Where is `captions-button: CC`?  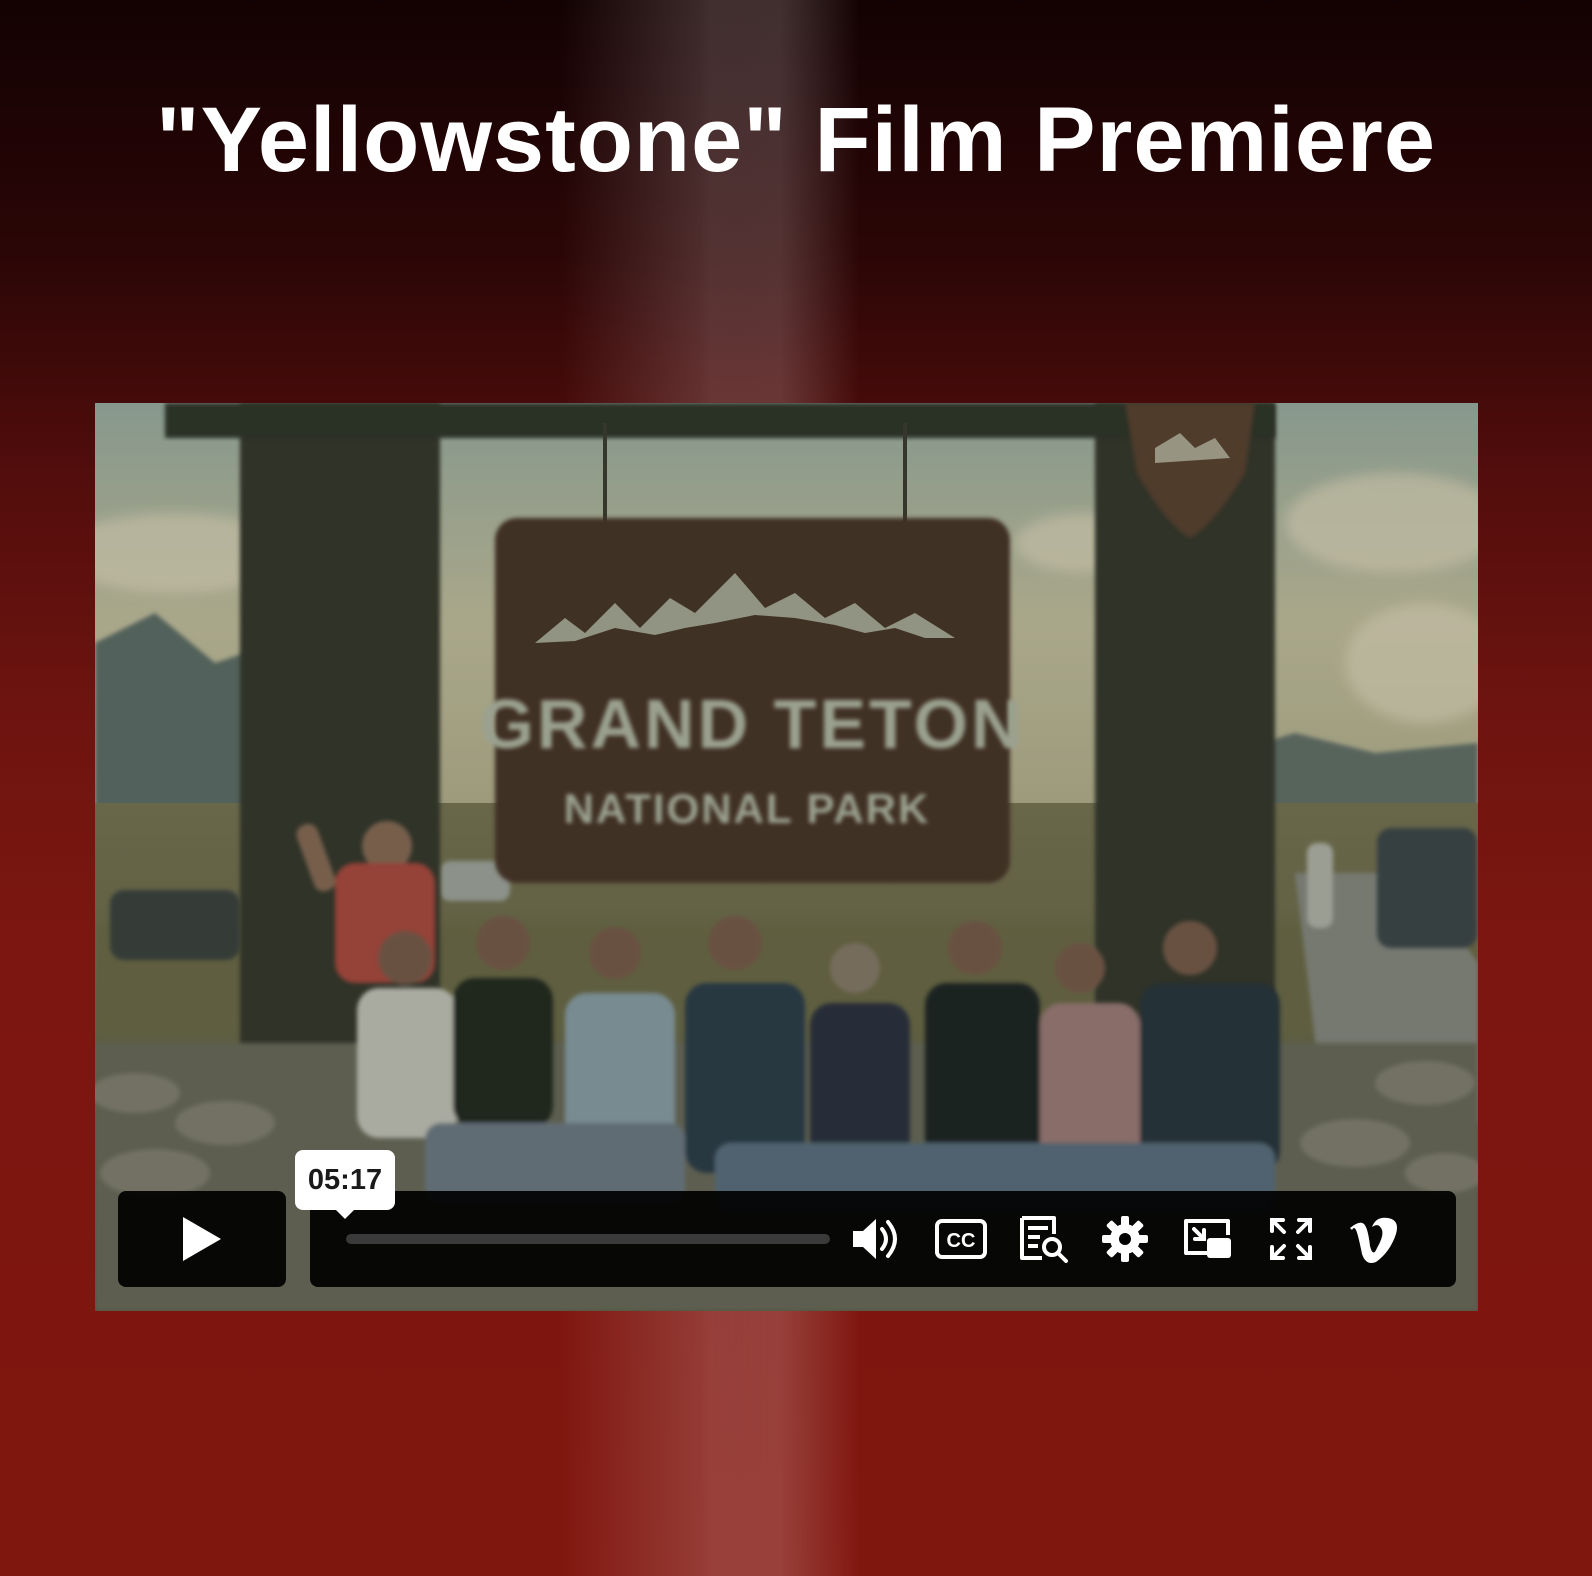 captions-button: CC is located at coordinates (961, 1239).